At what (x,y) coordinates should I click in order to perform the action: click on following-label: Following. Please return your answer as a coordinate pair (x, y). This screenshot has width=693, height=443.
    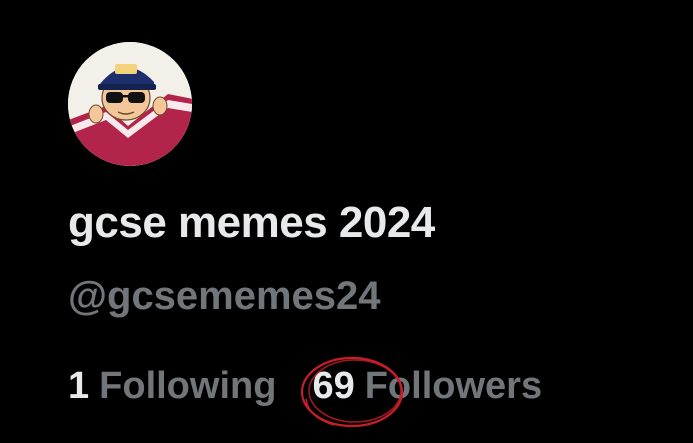
    Looking at the image, I should click on (188, 385).